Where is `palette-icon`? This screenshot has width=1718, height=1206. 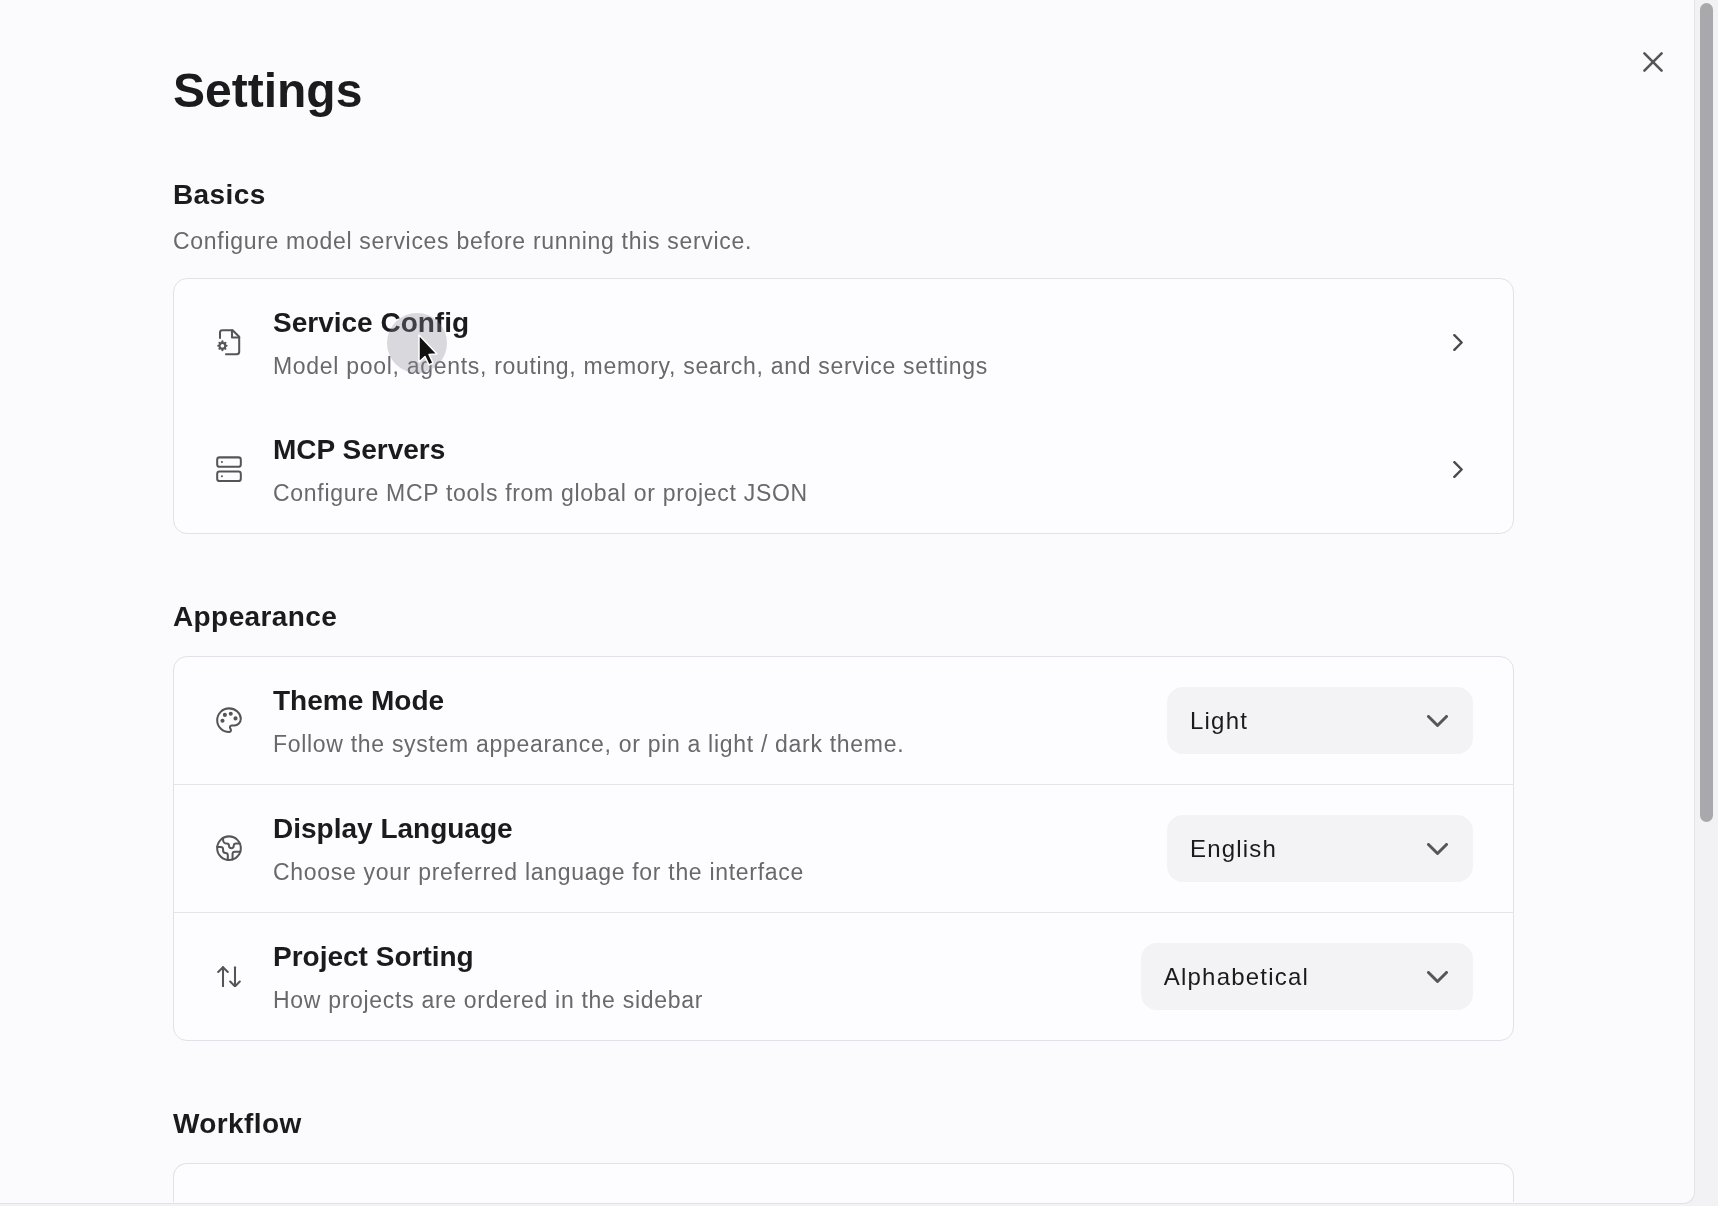 palette-icon is located at coordinates (229, 720).